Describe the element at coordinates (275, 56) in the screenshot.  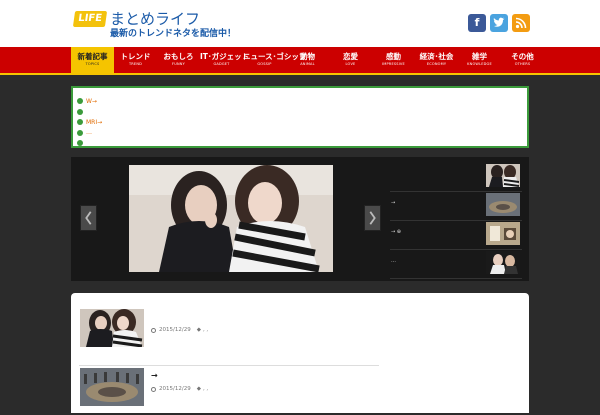
I see `nav-item-label: ニュース･ゴシップ` at that location.